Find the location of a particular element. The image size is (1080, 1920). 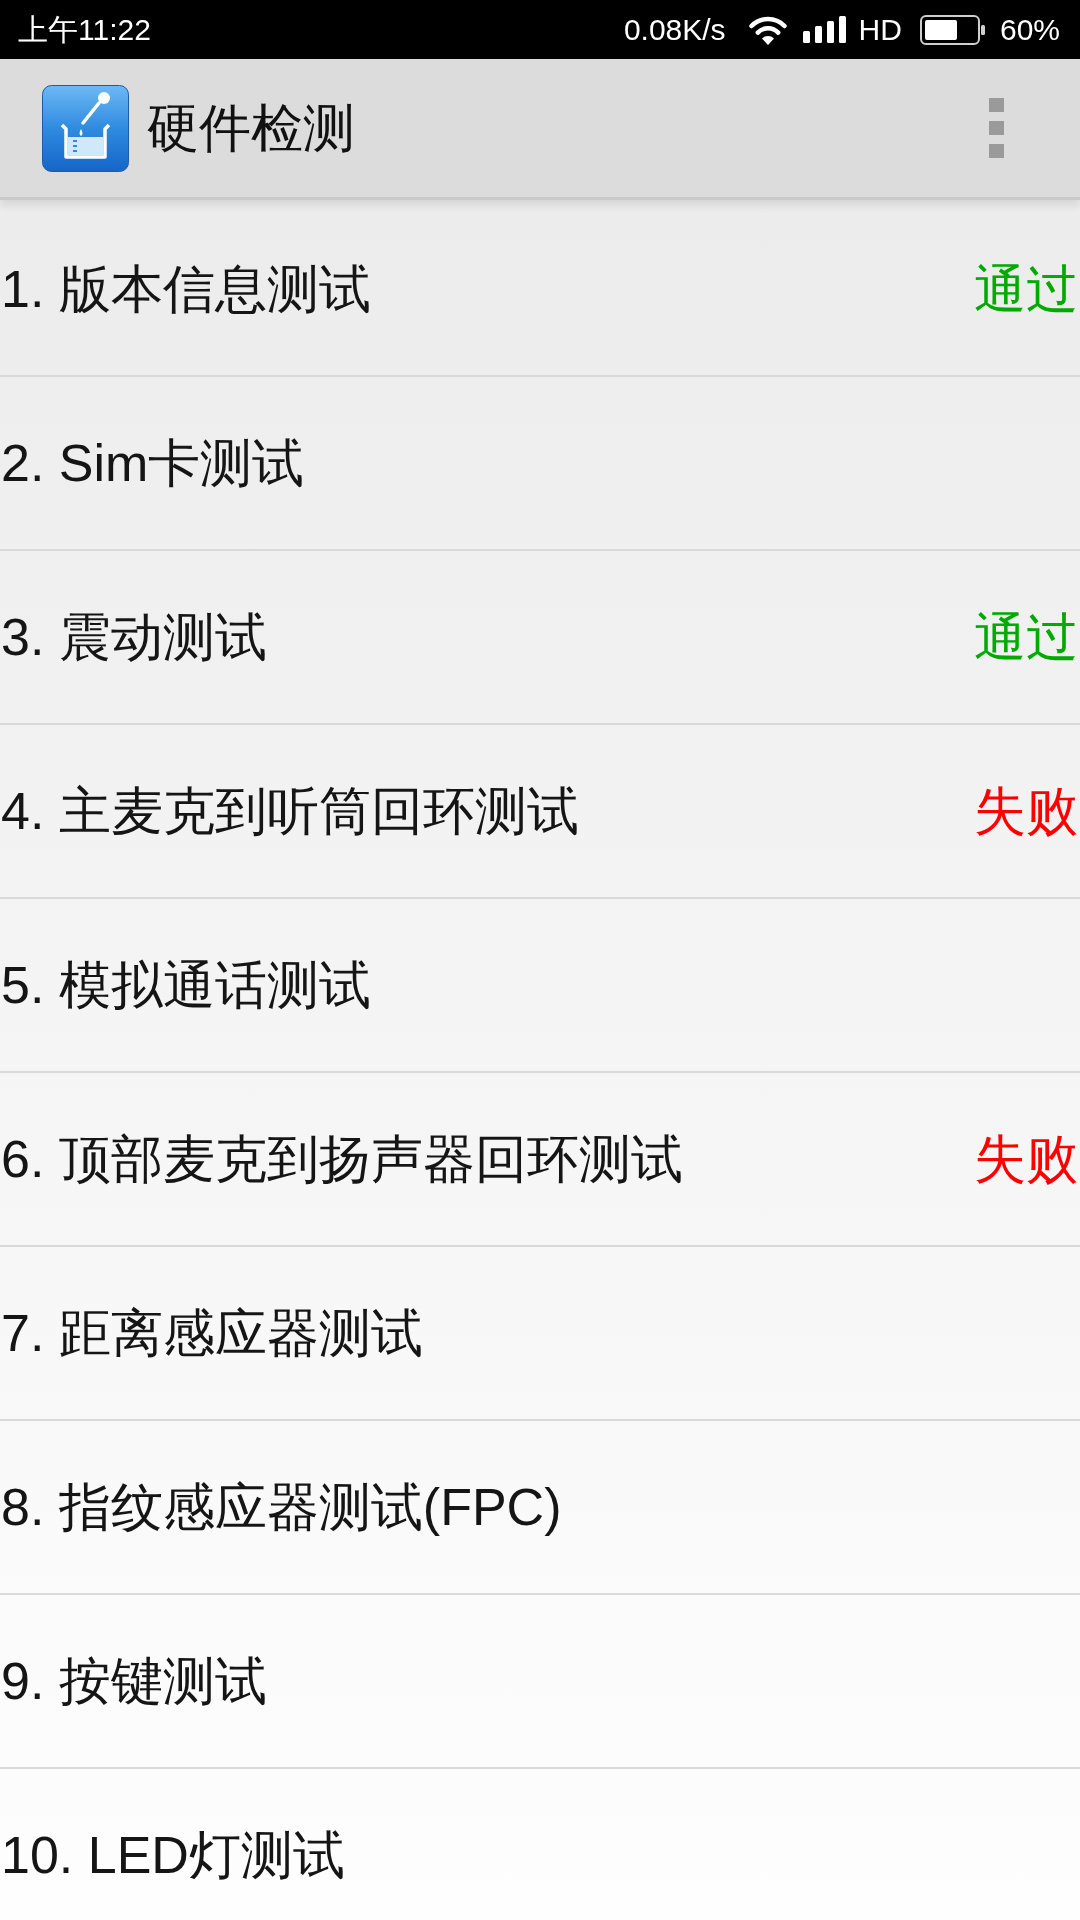

test-item: 2. Sim卡测试 is located at coordinates (152, 463).